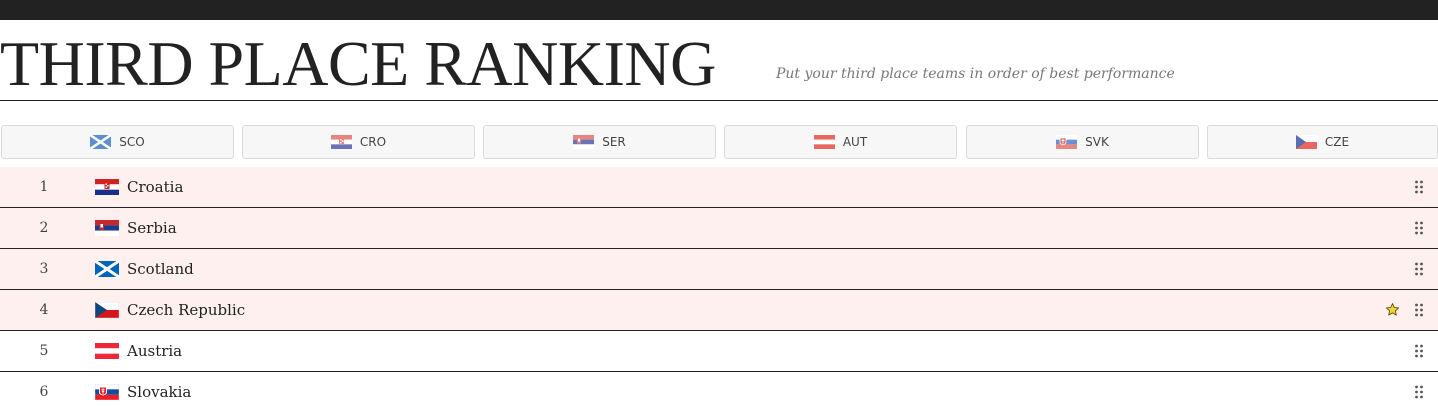 The width and height of the screenshot is (1438, 406). Describe the element at coordinates (599, 142) in the screenshot. I see `team-chip-ser: SER` at that location.